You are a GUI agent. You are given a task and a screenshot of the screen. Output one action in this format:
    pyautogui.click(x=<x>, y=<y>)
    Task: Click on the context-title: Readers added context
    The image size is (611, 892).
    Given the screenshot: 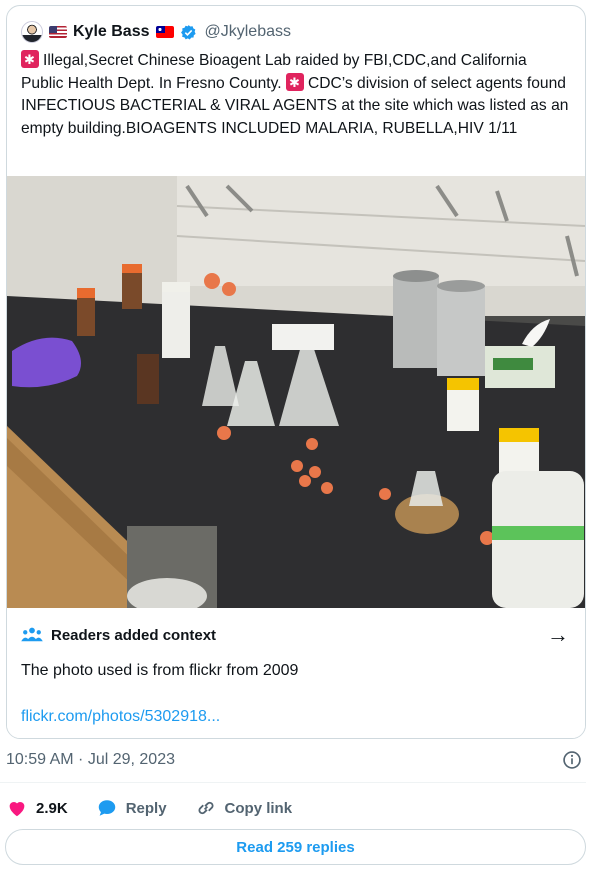 What is the action you would take?
    pyautogui.click(x=134, y=635)
    